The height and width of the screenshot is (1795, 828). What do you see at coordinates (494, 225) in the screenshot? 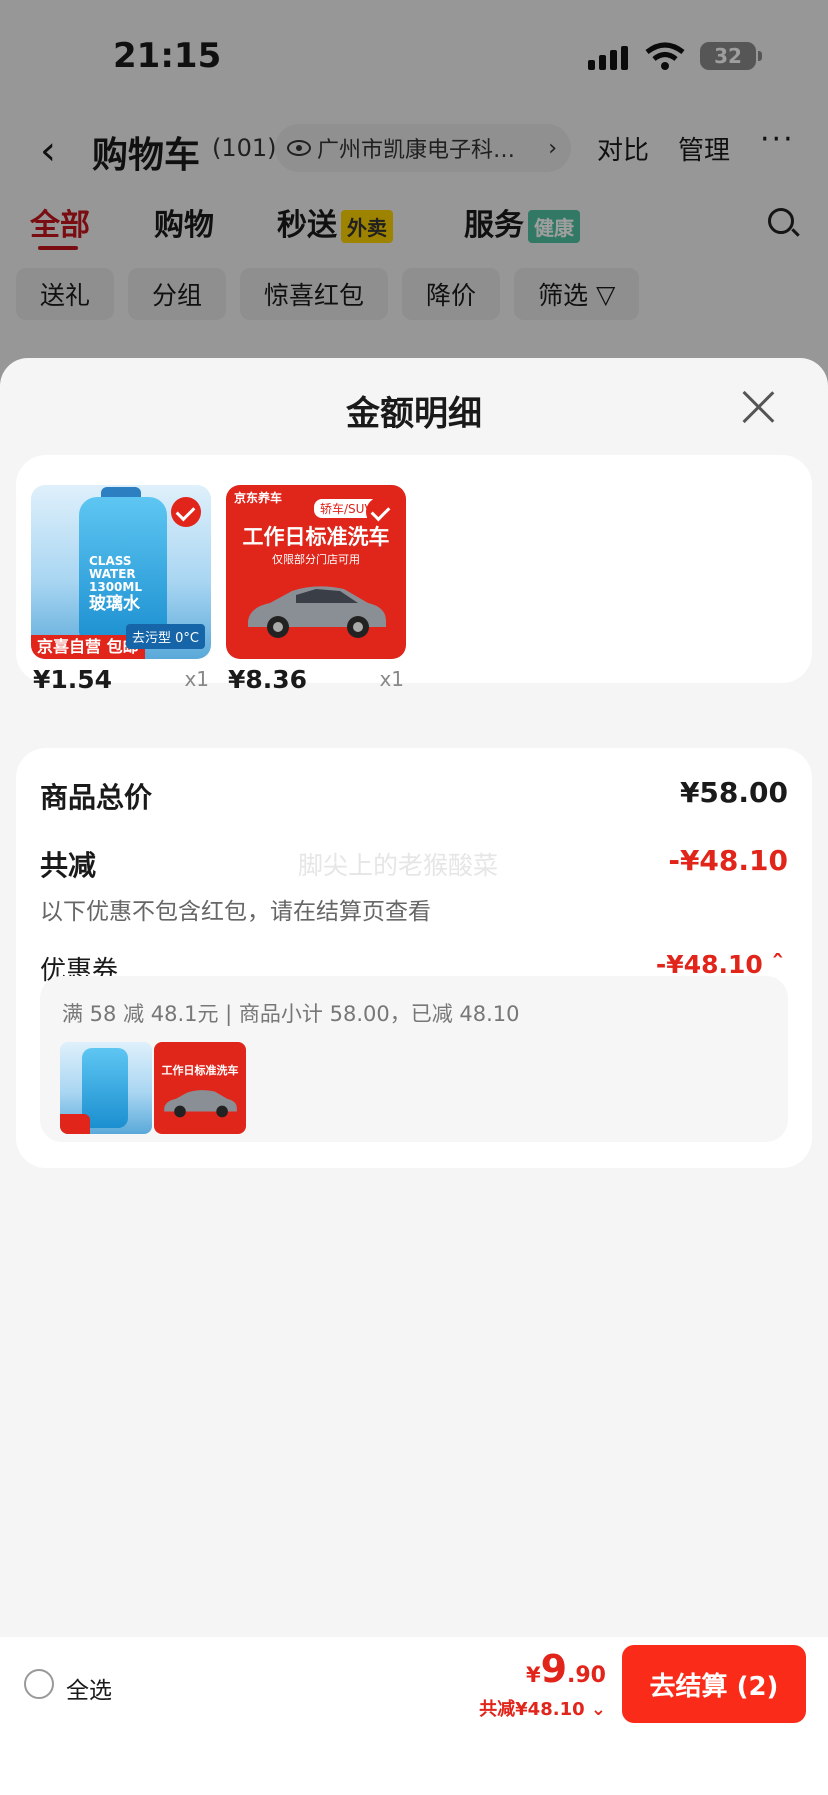
I see `tab-service-label: 服务` at bounding box center [494, 225].